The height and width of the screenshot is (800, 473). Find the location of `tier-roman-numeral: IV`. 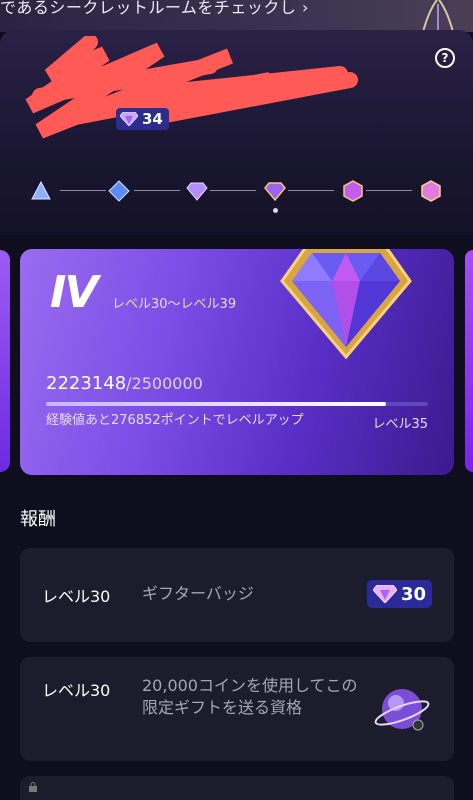

tier-roman-numeral: IV is located at coordinates (74, 292).